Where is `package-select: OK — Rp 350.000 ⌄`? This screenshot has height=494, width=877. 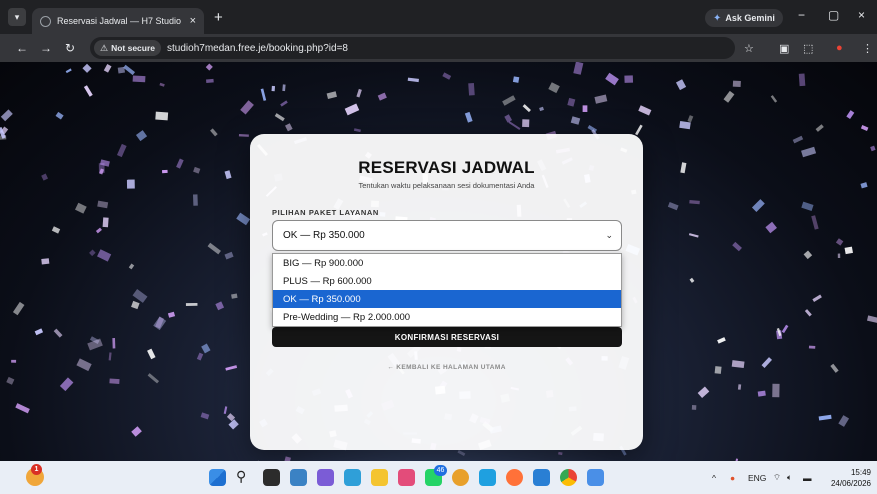 package-select: OK — Rp 350.000 ⌄ is located at coordinates (447, 235).